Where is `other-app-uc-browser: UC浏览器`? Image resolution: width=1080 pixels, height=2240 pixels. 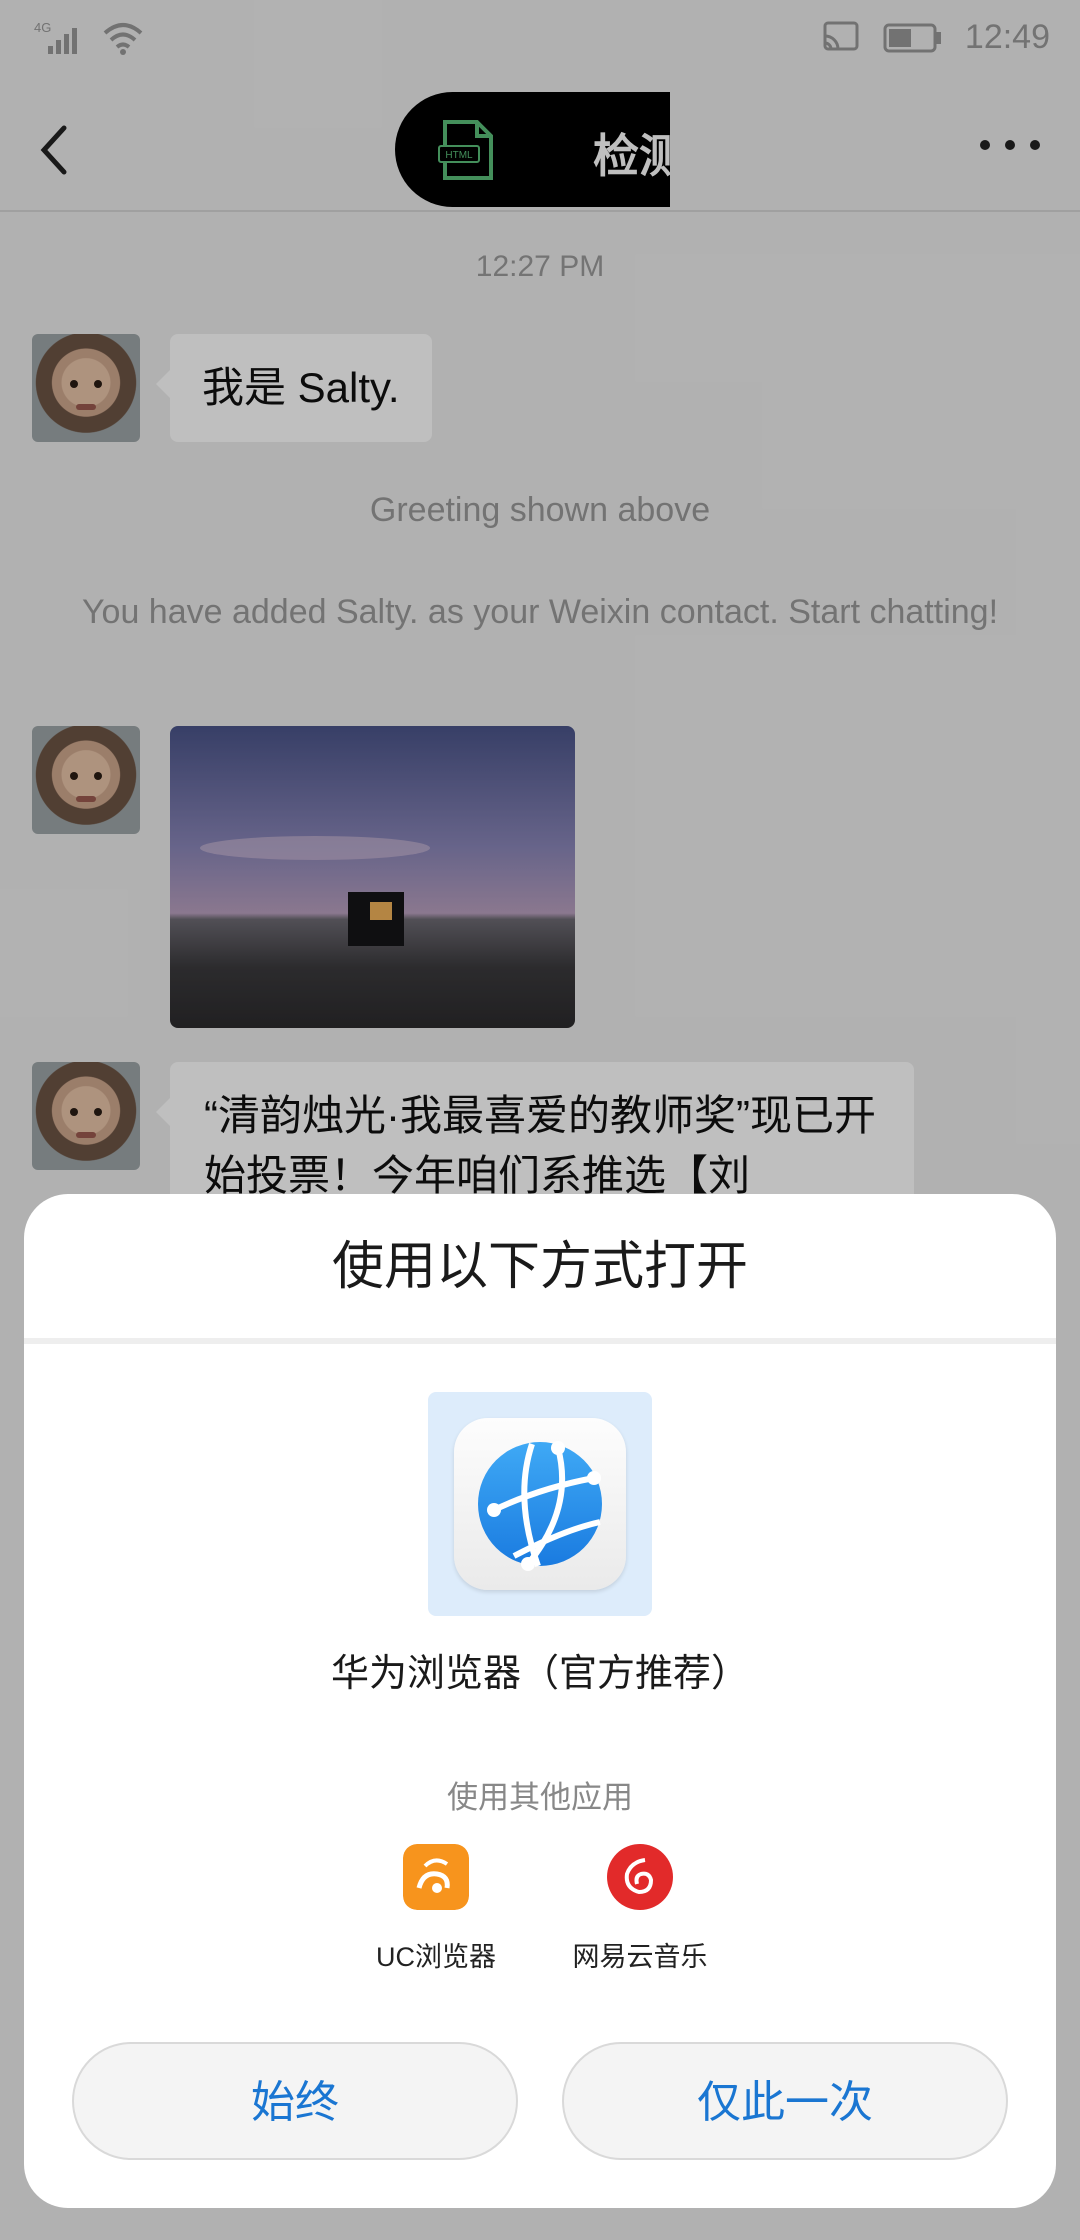 other-app-uc-browser: UC浏览器 is located at coordinates (436, 1909).